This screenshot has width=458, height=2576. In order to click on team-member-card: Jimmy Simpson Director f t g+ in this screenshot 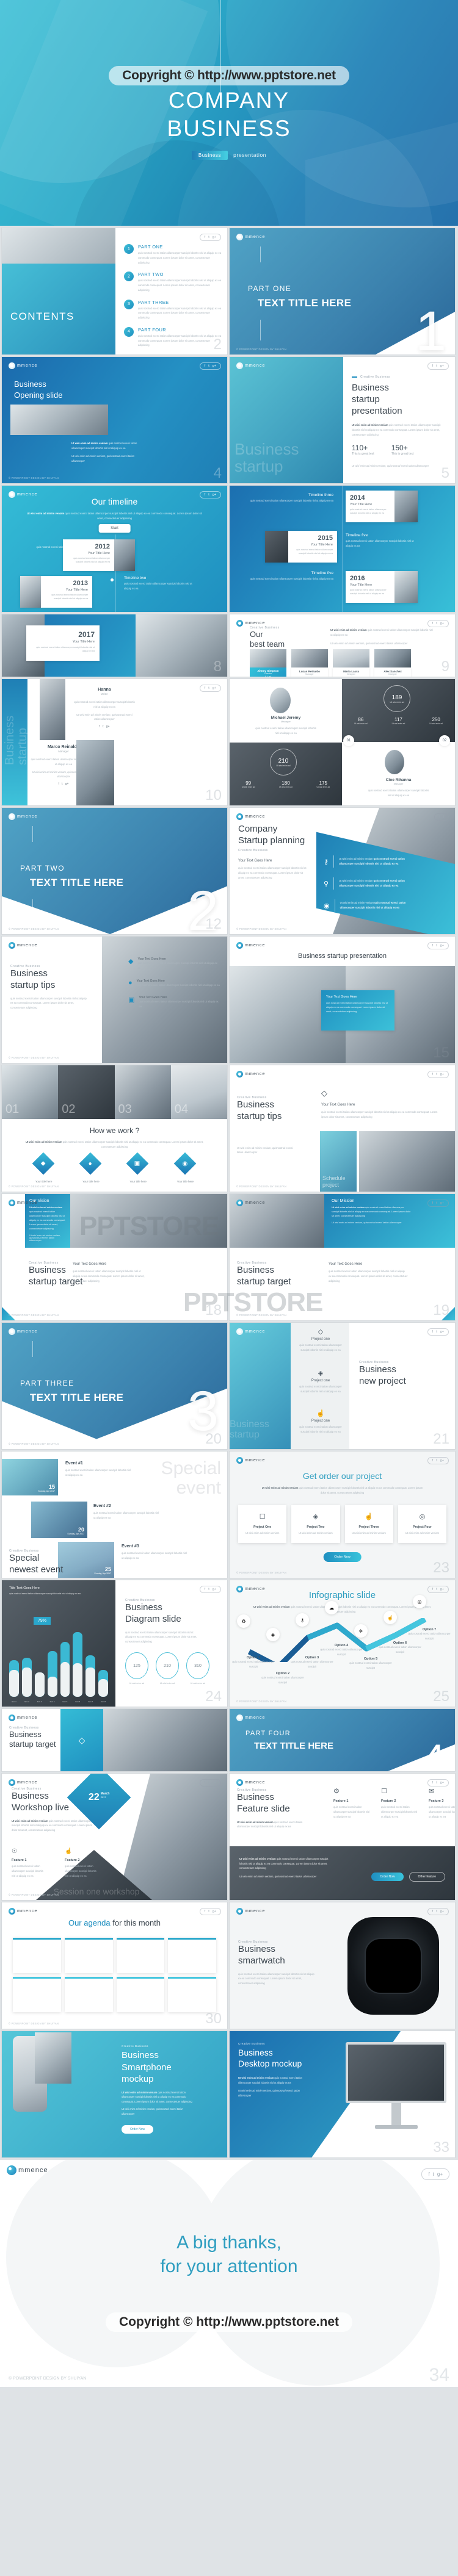, I will do `click(268, 663)`.